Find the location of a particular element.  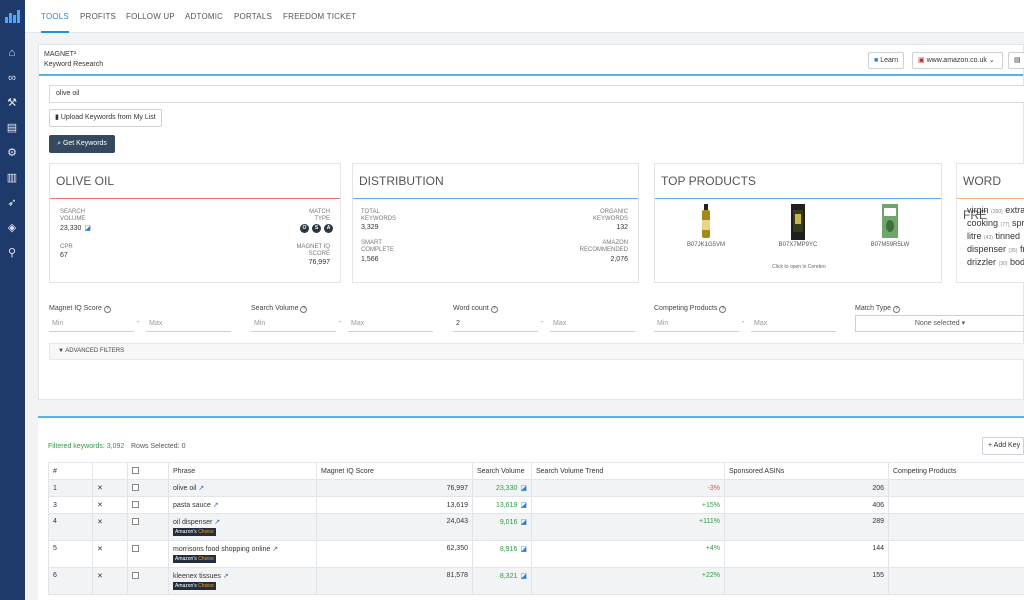

caret-down-icon: ▾ is located at coordinates (963, 323).